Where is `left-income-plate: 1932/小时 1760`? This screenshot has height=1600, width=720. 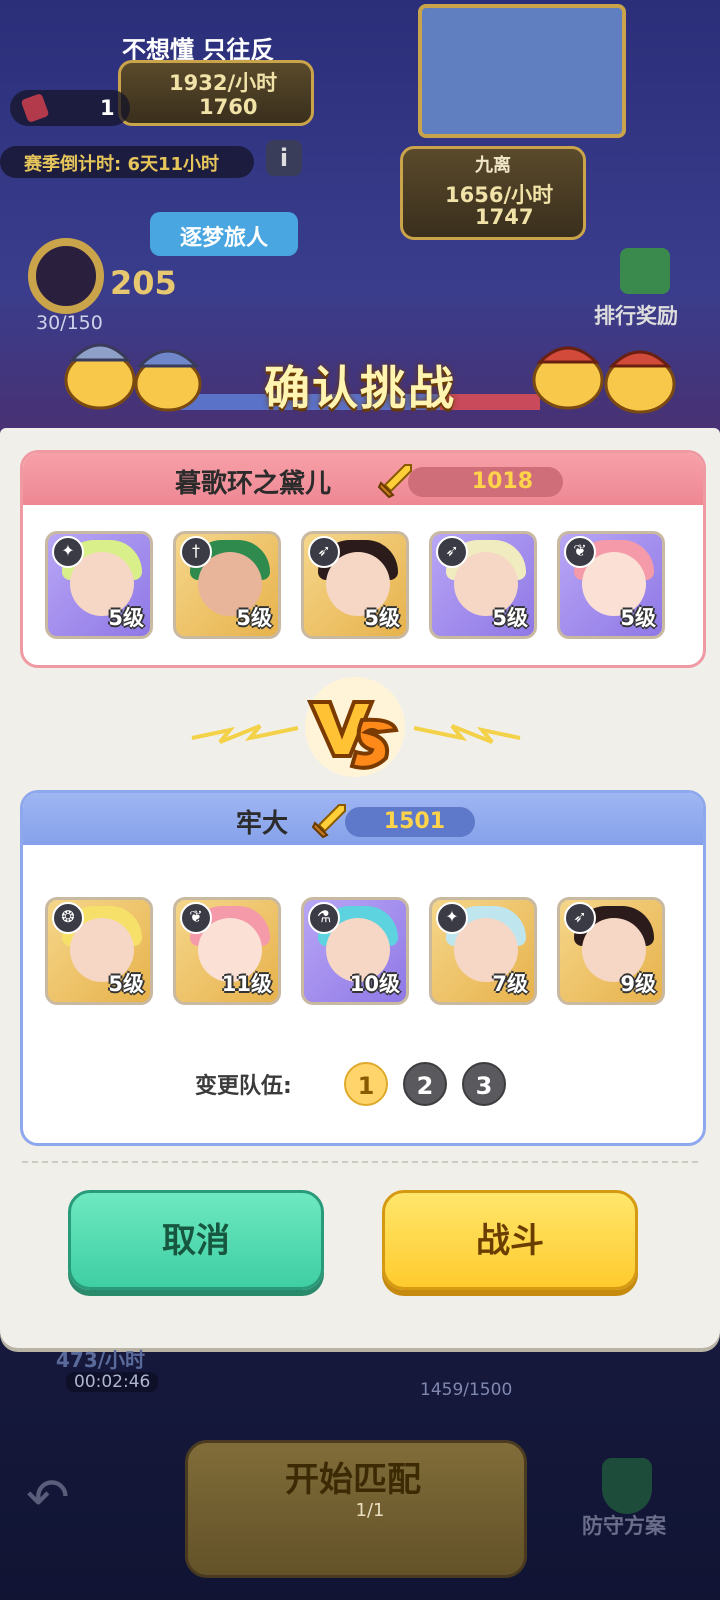
left-income-plate: 1932/小时 1760 is located at coordinates (216, 93).